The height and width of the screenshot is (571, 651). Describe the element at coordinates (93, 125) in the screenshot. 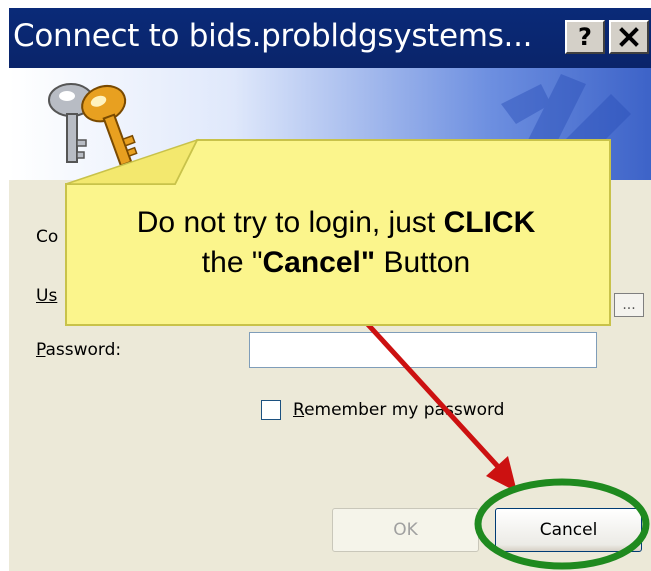

I see `keys-icon` at that location.